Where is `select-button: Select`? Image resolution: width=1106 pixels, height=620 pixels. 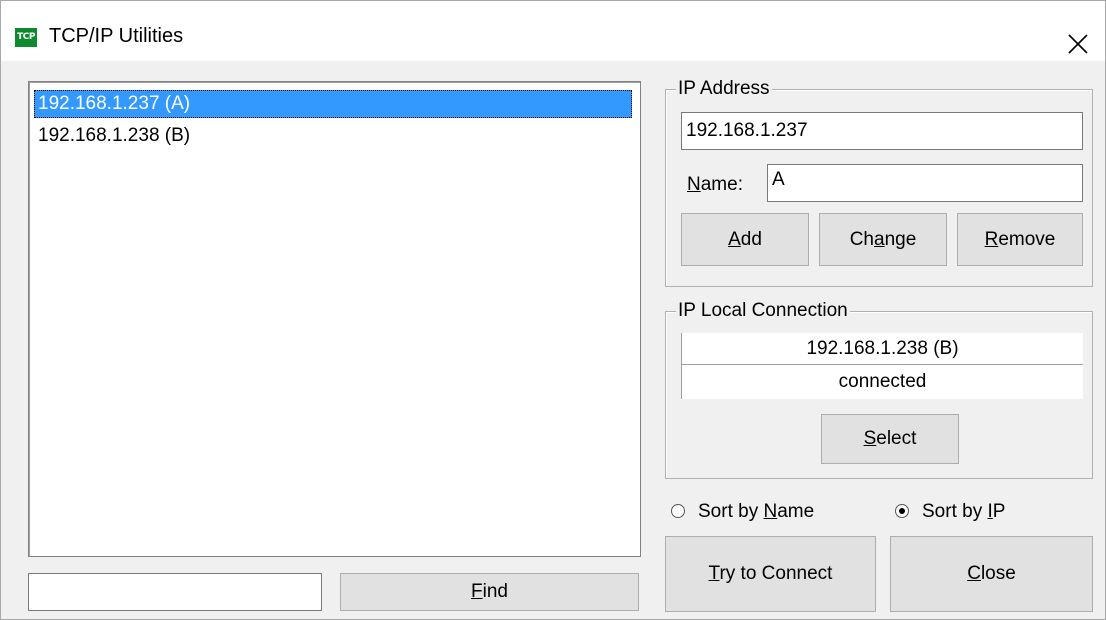 select-button: Select is located at coordinates (890, 439).